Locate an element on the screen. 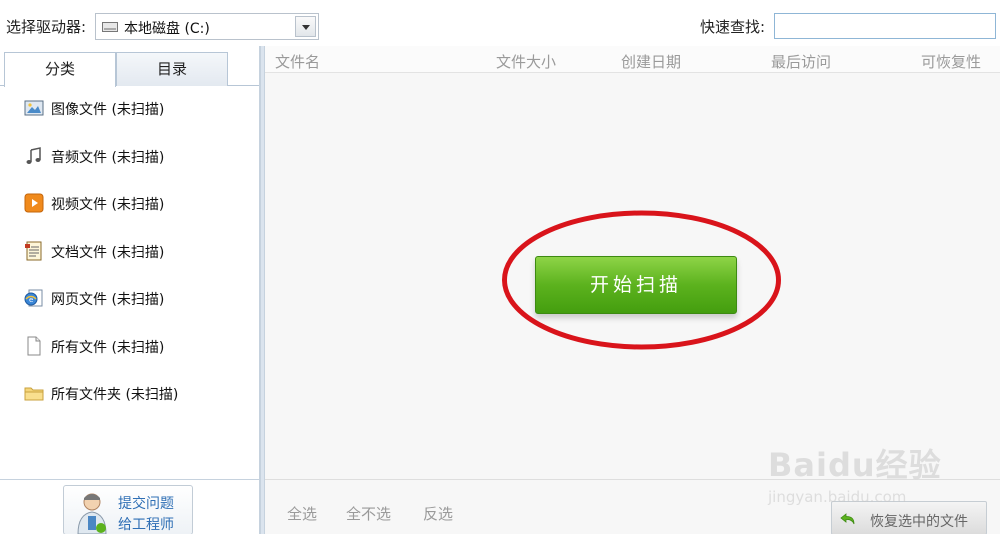  tab-directory: 目录 is located at coordinates (172, 69).